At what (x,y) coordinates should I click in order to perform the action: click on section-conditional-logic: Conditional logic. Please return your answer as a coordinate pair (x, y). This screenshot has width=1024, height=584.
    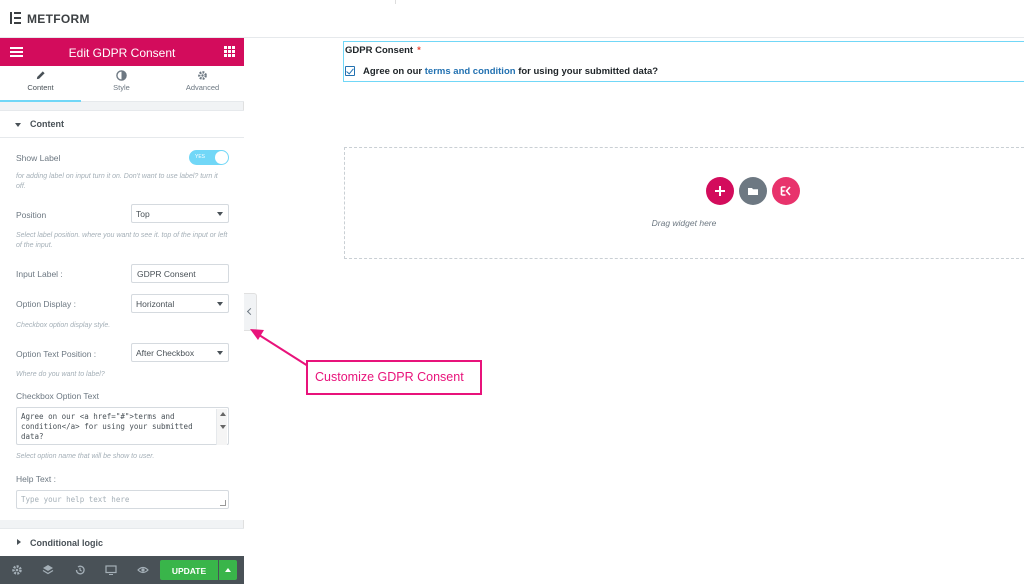
    Looking at the image, I should click on (122, 542).